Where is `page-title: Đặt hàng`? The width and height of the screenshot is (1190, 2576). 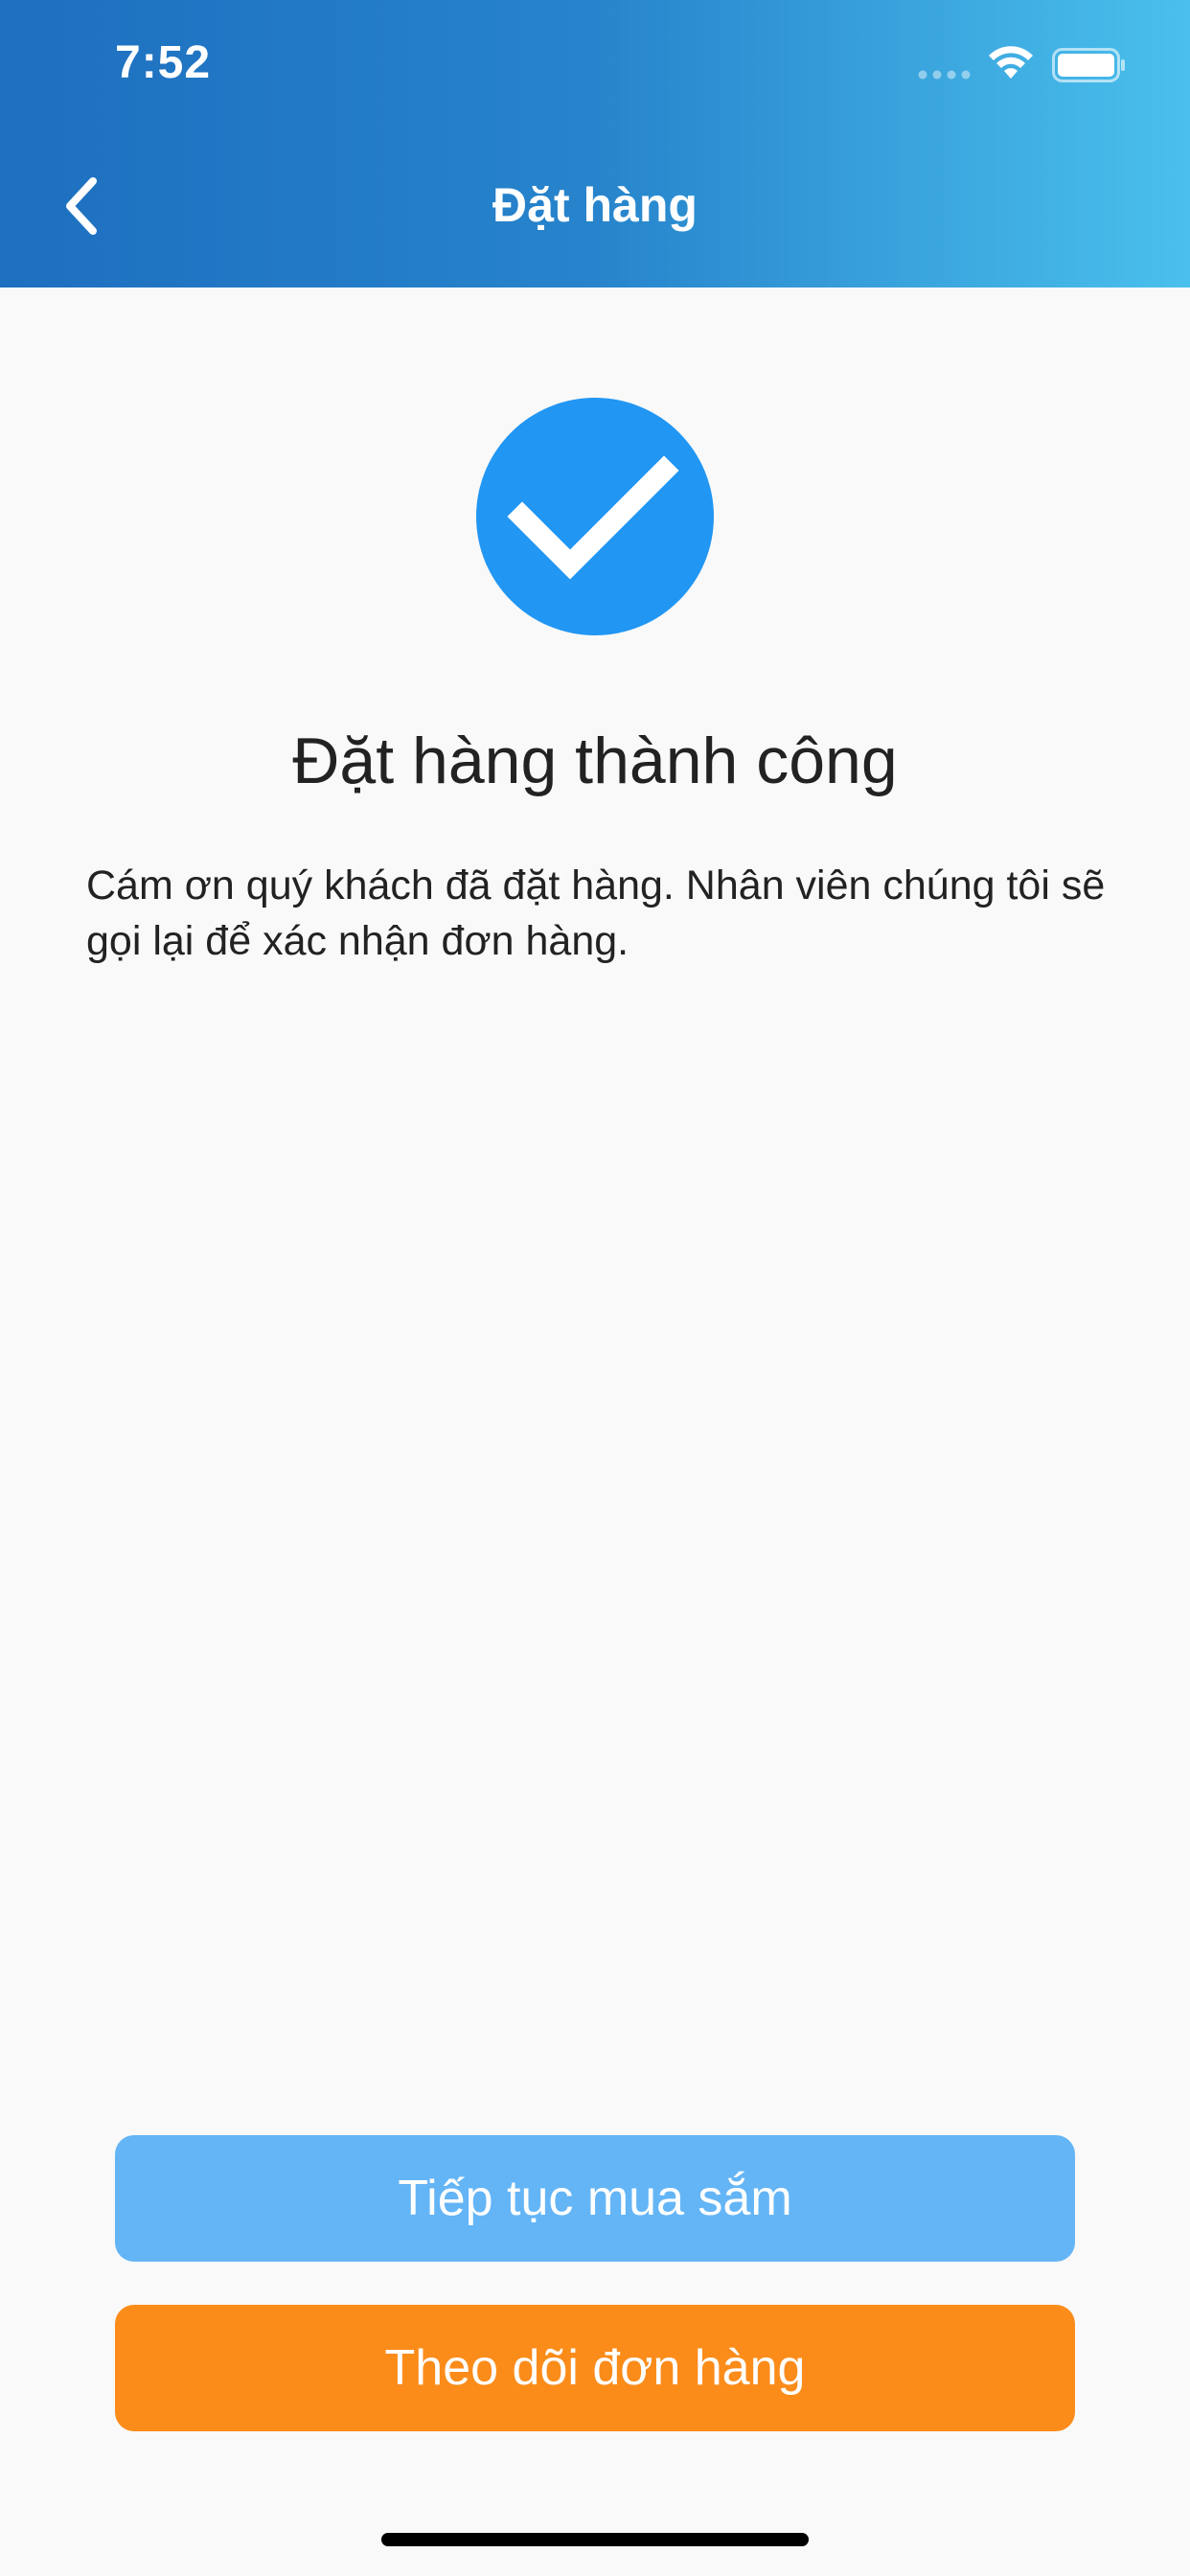
page-title: Đặt hàng is located at coordinates (595, 205).